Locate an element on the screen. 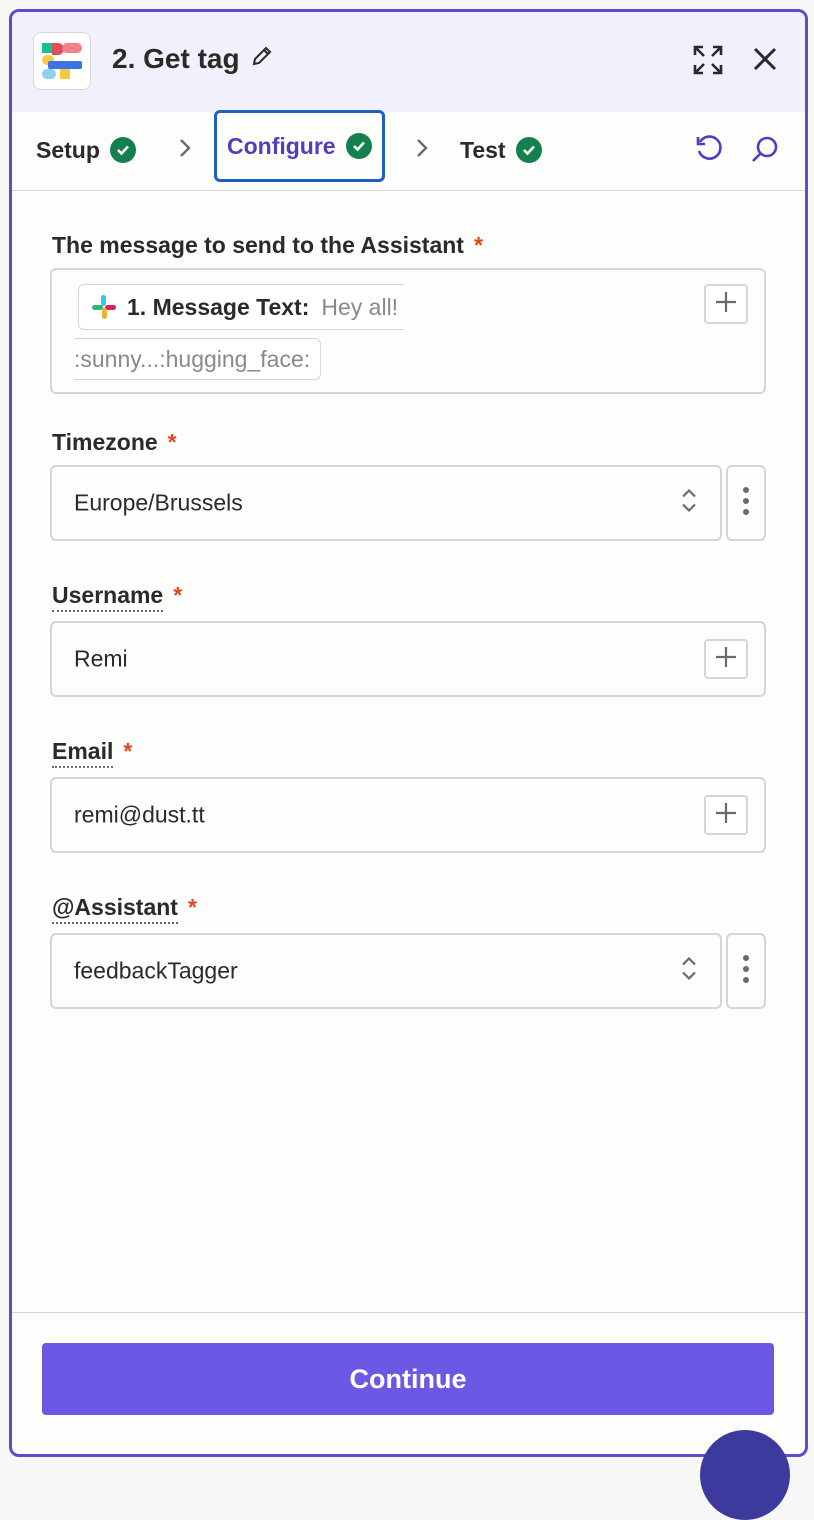 This screenshot has width=814, height=1520. help-fab is located at coordinates (745, 1475).